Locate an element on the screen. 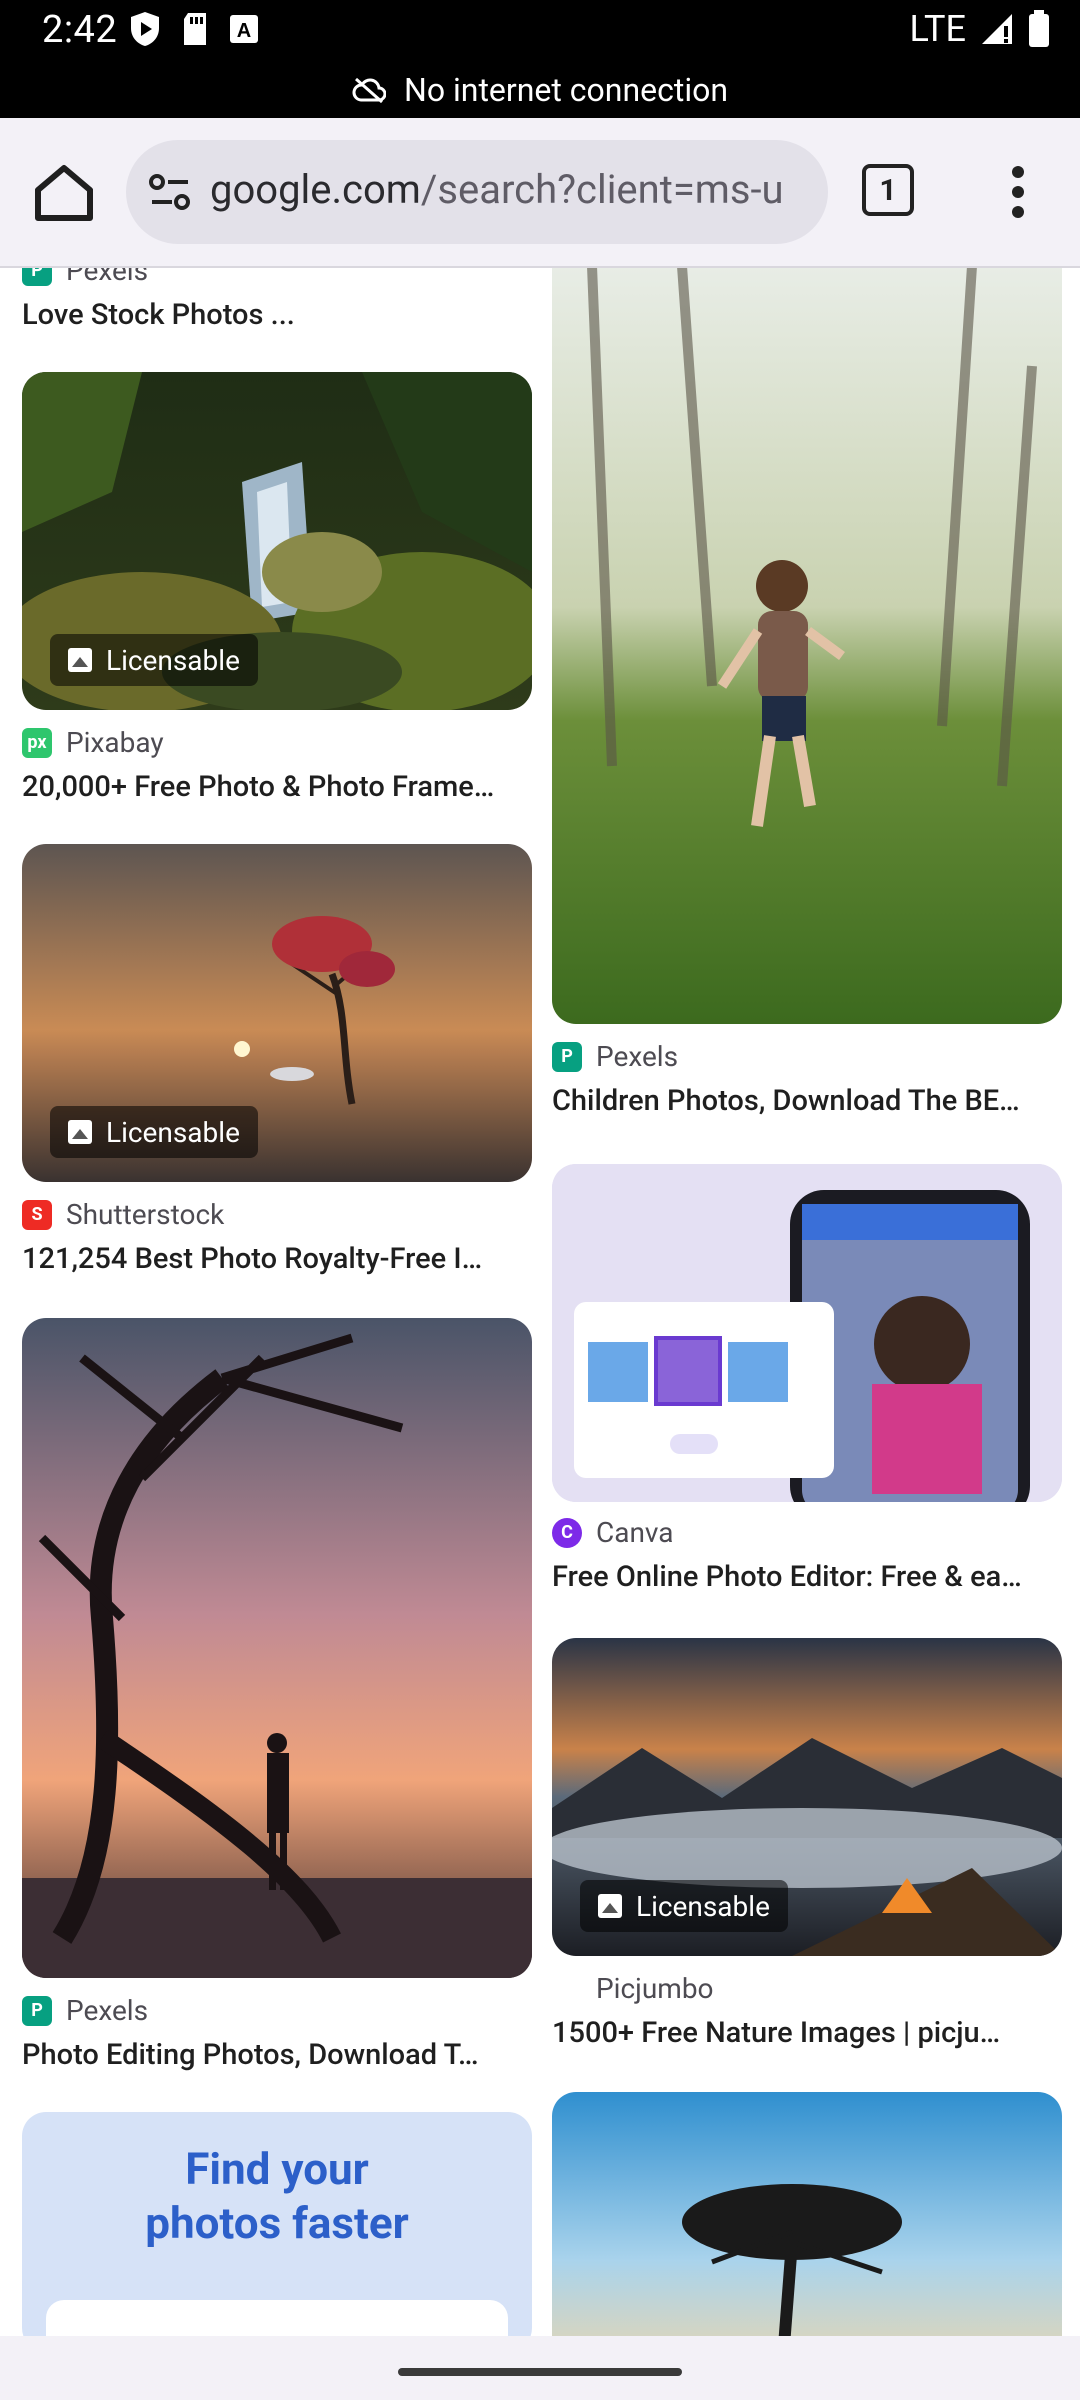  lone-tree-image is located at coordinates (807, 2214).